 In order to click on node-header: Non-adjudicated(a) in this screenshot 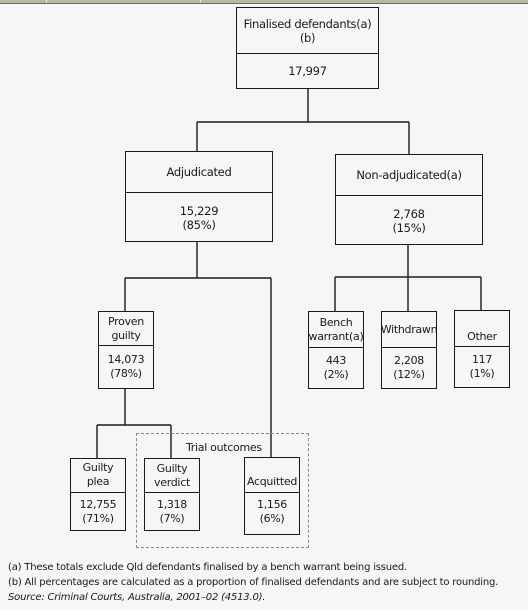, I will do `click(409, 175)`.